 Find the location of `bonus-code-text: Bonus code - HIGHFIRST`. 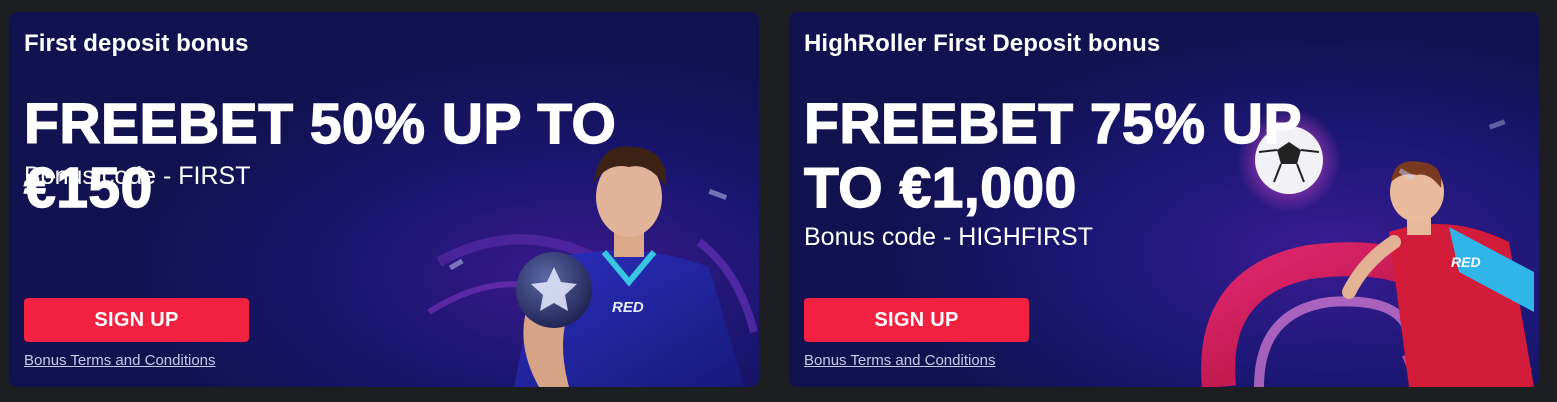

bonus-code-text: Bonus code - HIGHFIRST is located at coordinates (948, 237).